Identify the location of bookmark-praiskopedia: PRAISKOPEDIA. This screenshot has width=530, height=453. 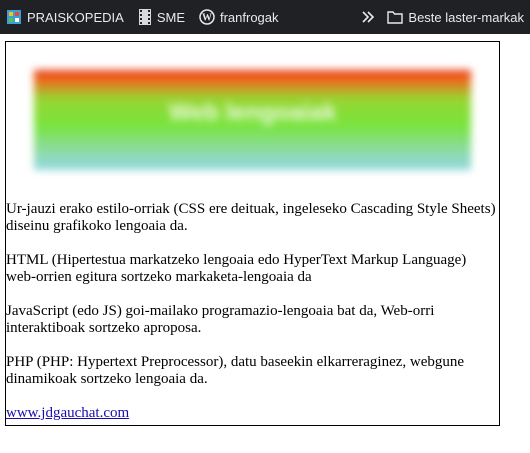
(65, 17).